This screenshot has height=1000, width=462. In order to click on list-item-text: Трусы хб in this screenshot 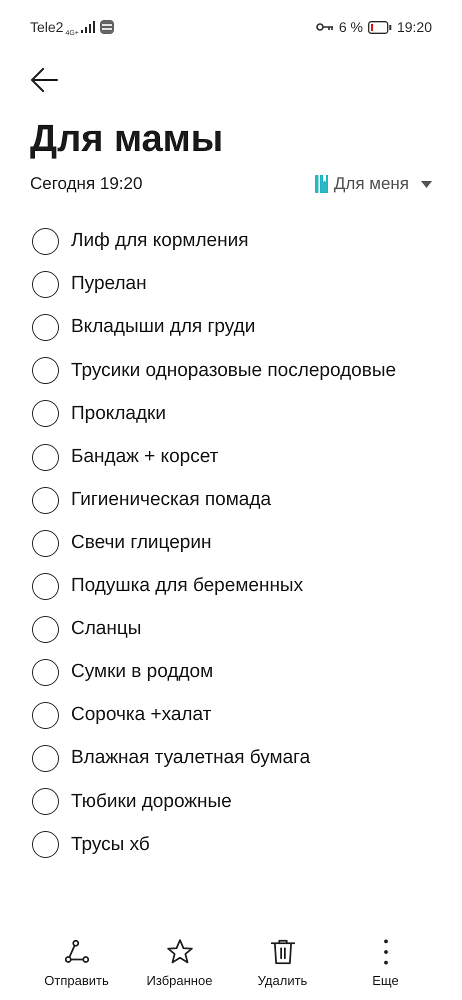, I will do `click(110, 844)`.